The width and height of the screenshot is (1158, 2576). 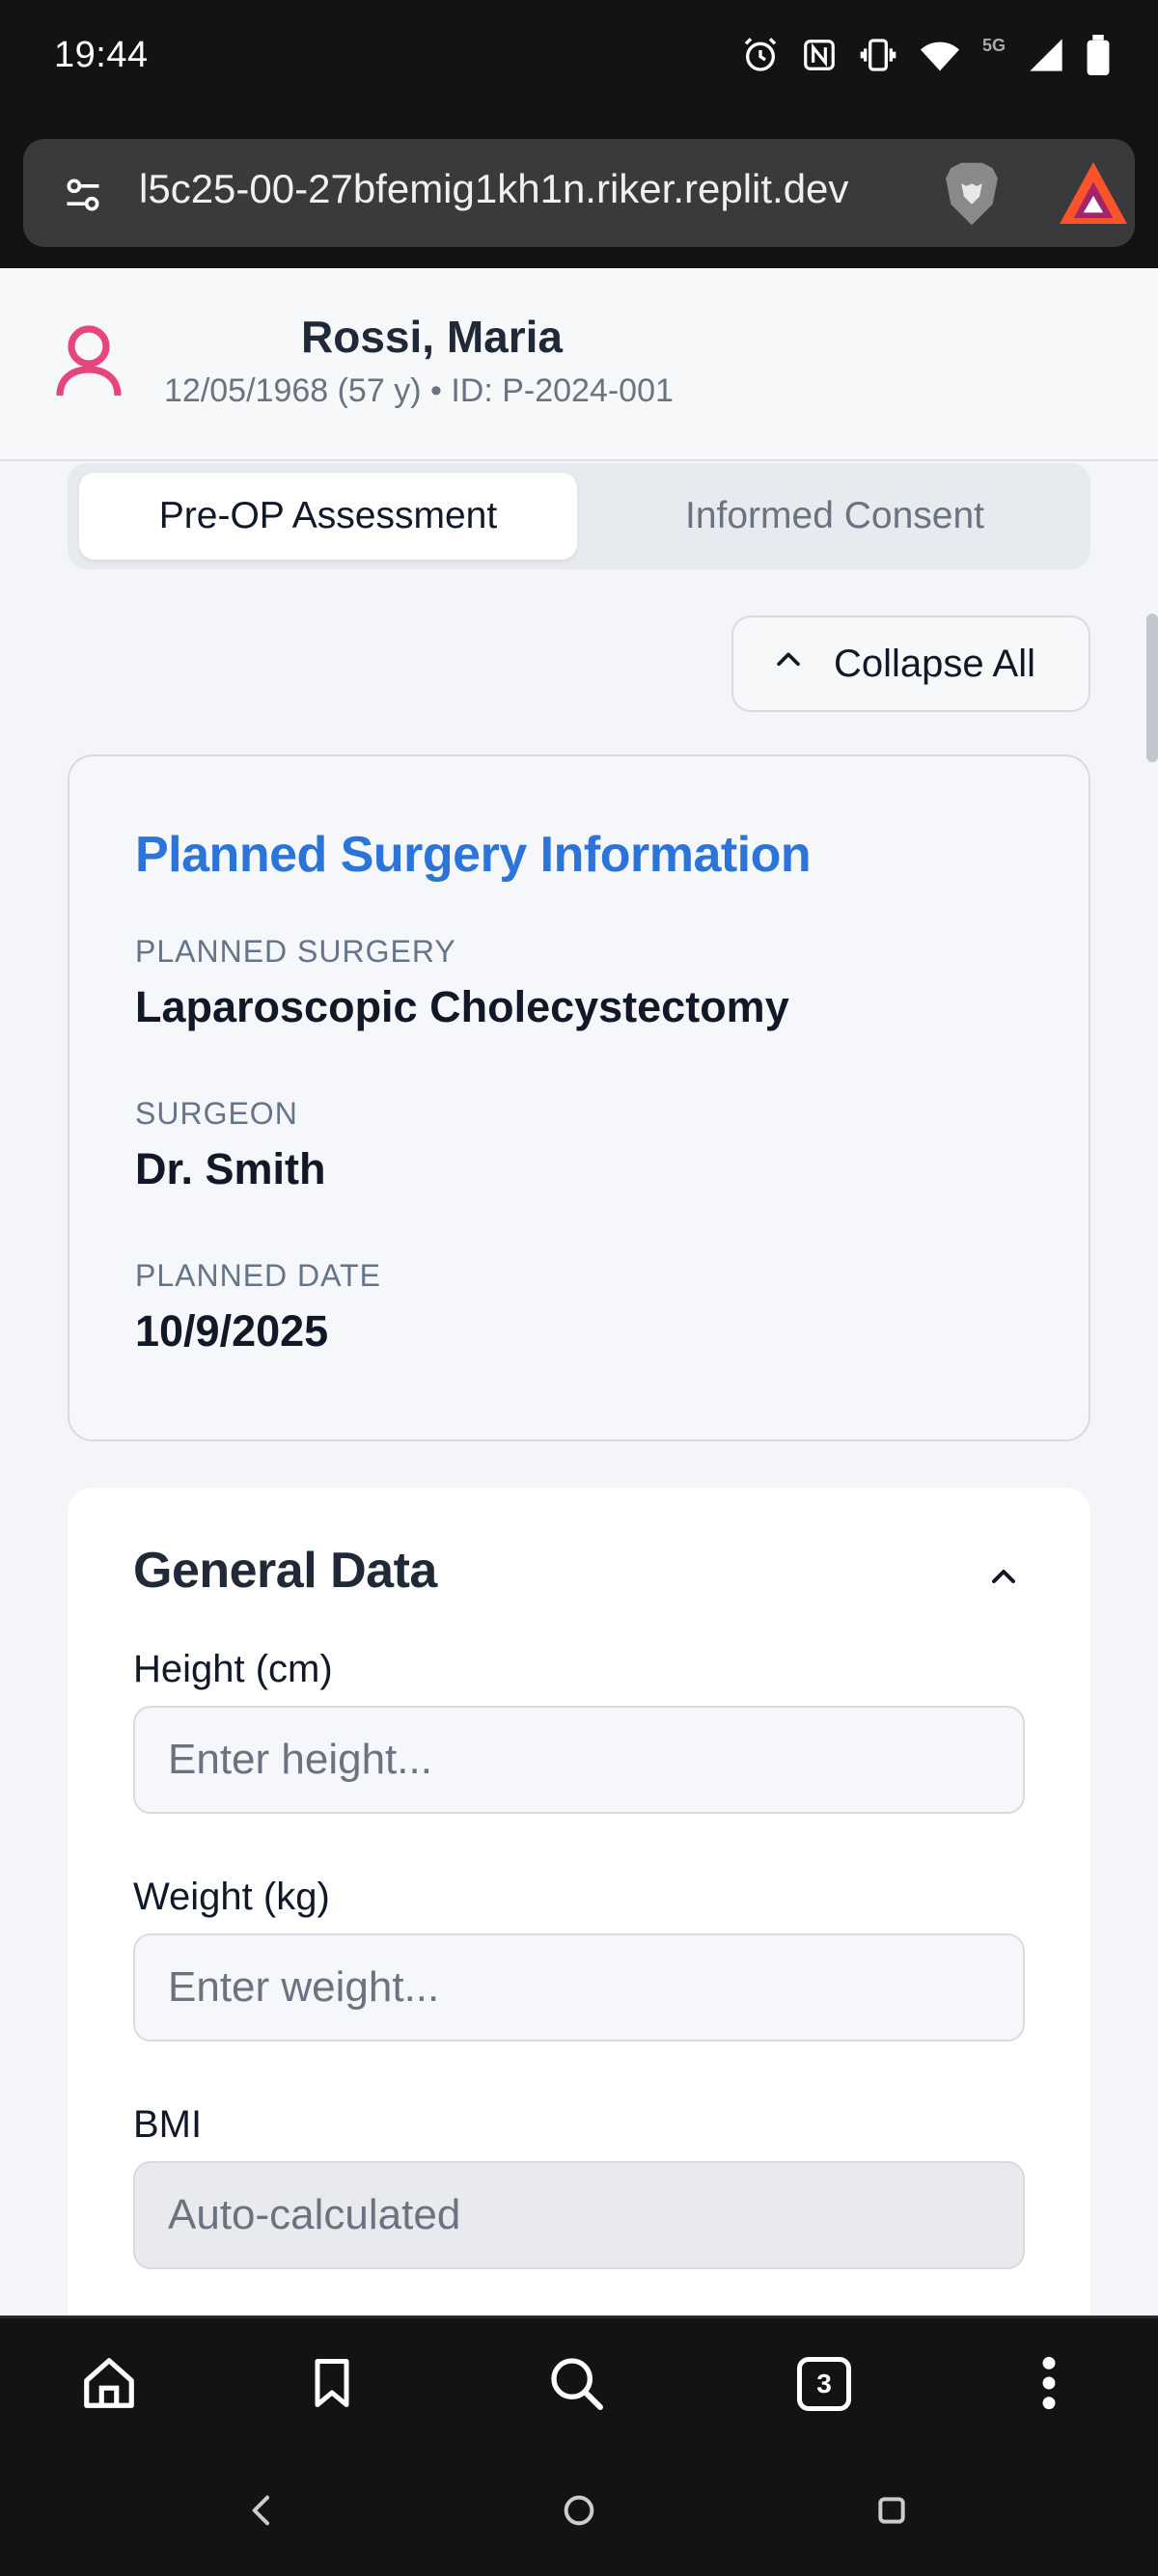 I want to click on height-input, so click(x=579, y=1760).